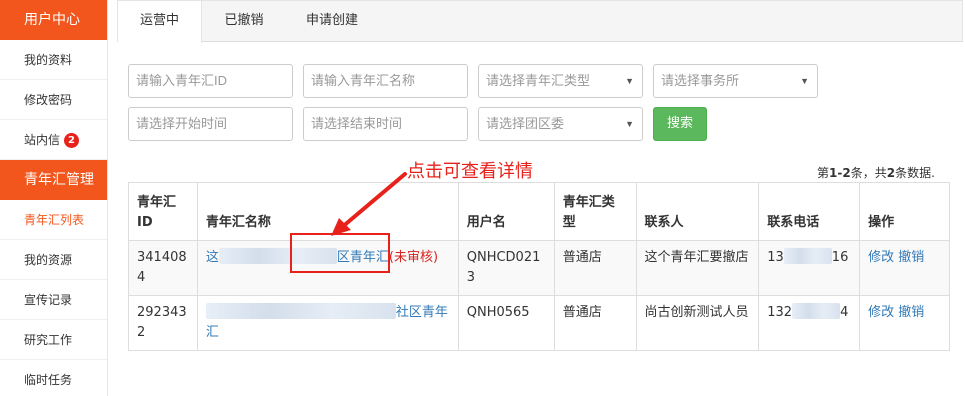 The width and height of the screenshot is (965, 396). What do you see at coordinates (53, 60) in the screenshot?
I see `sidebar-item-my-profile: 我的资料` at bounding box center [53, 60].